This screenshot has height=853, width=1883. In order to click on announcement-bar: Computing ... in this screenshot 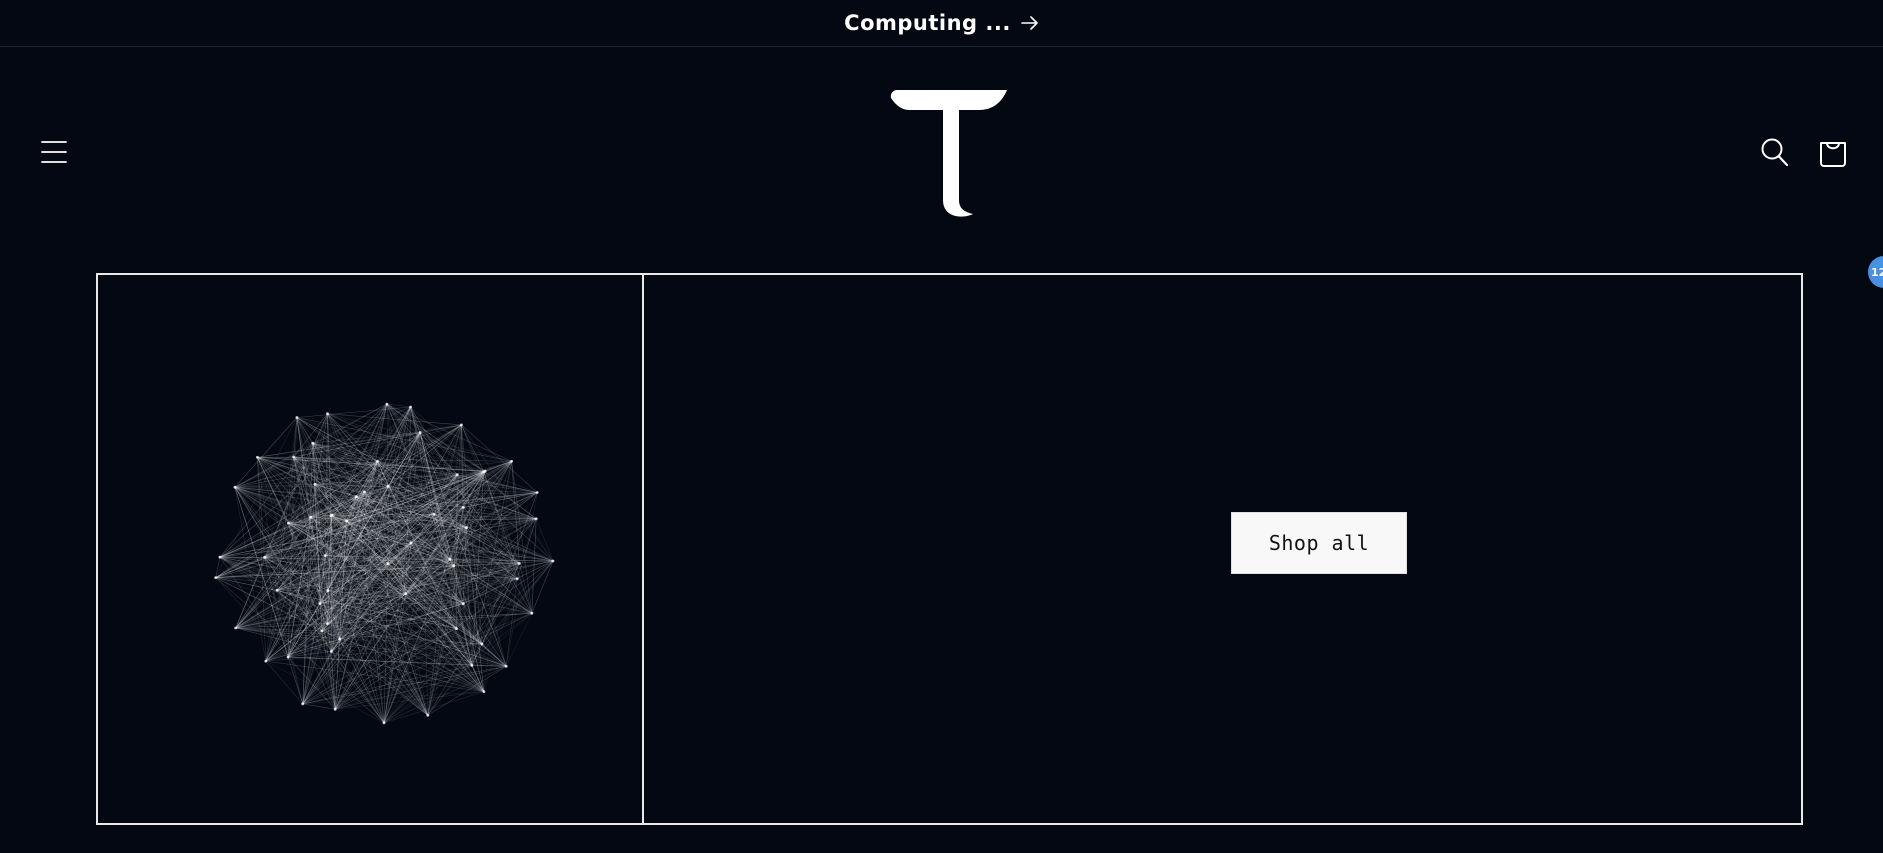, I will do `click(941, 23)`.